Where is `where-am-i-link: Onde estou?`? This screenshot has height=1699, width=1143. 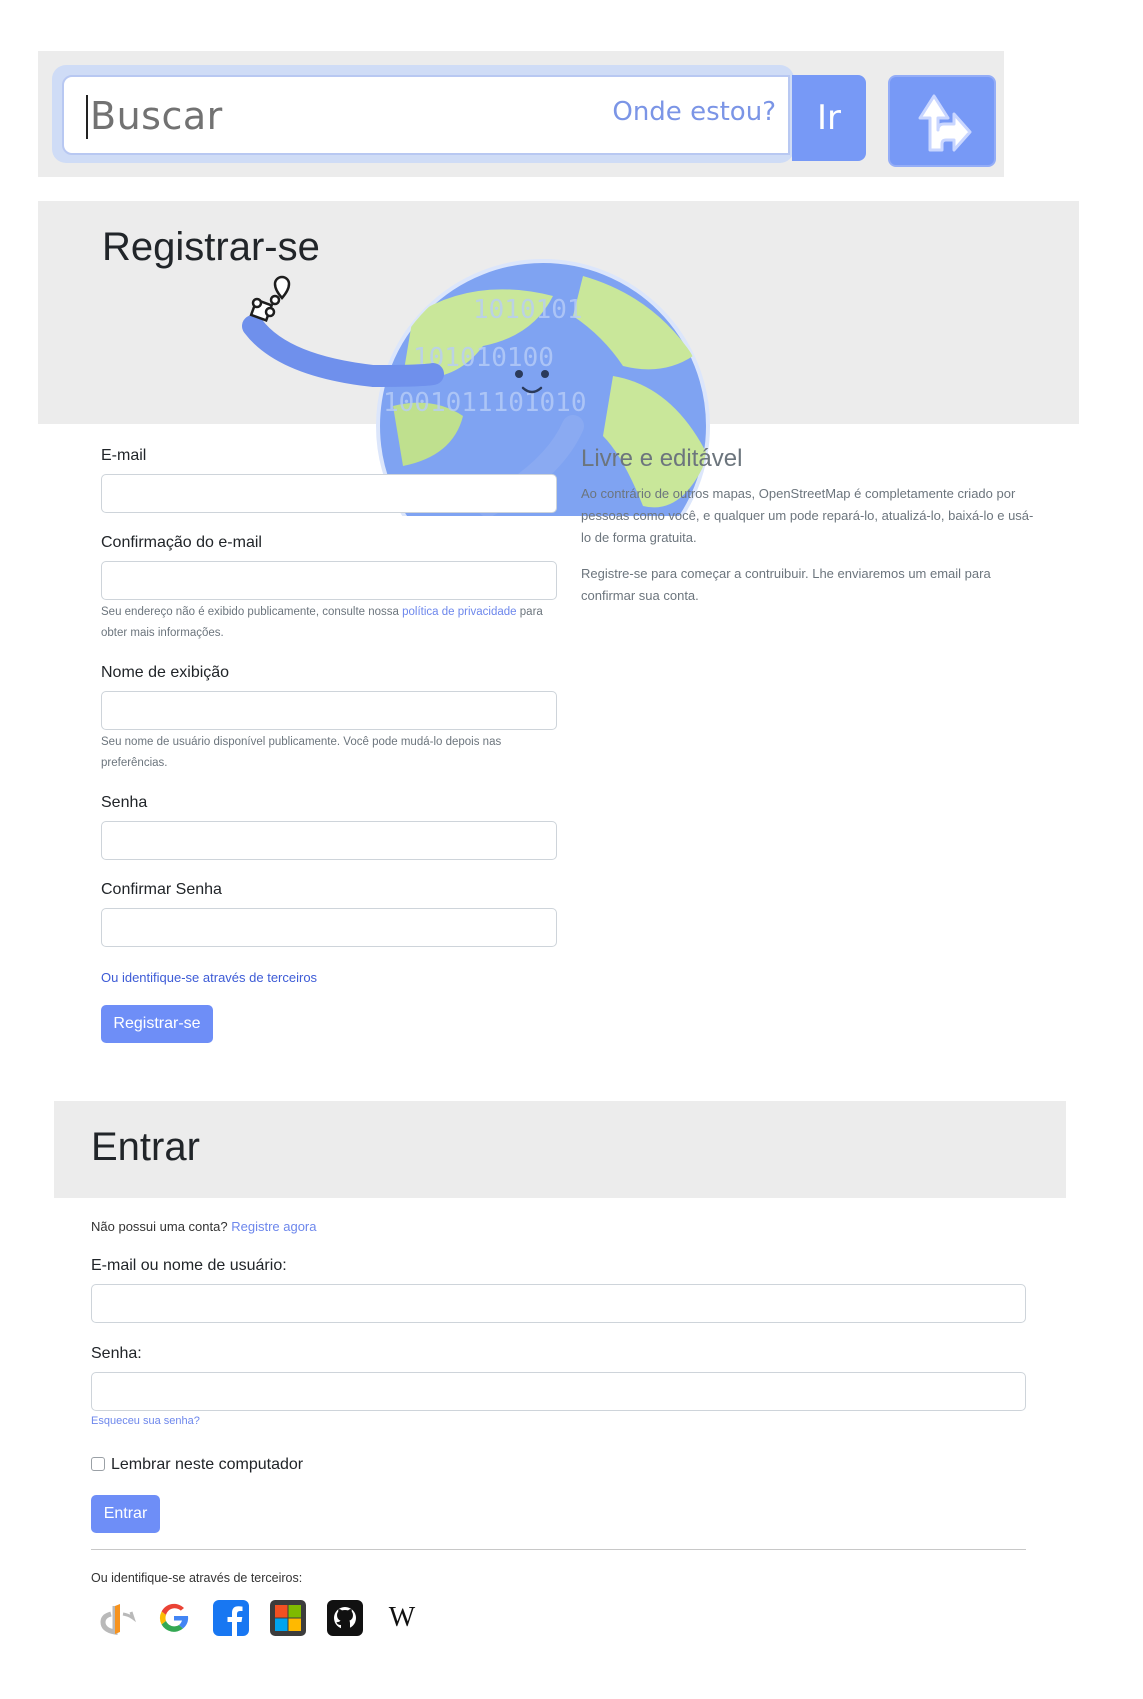
where-am-i-link: Onde estou? is located at coordinates (694, 112).